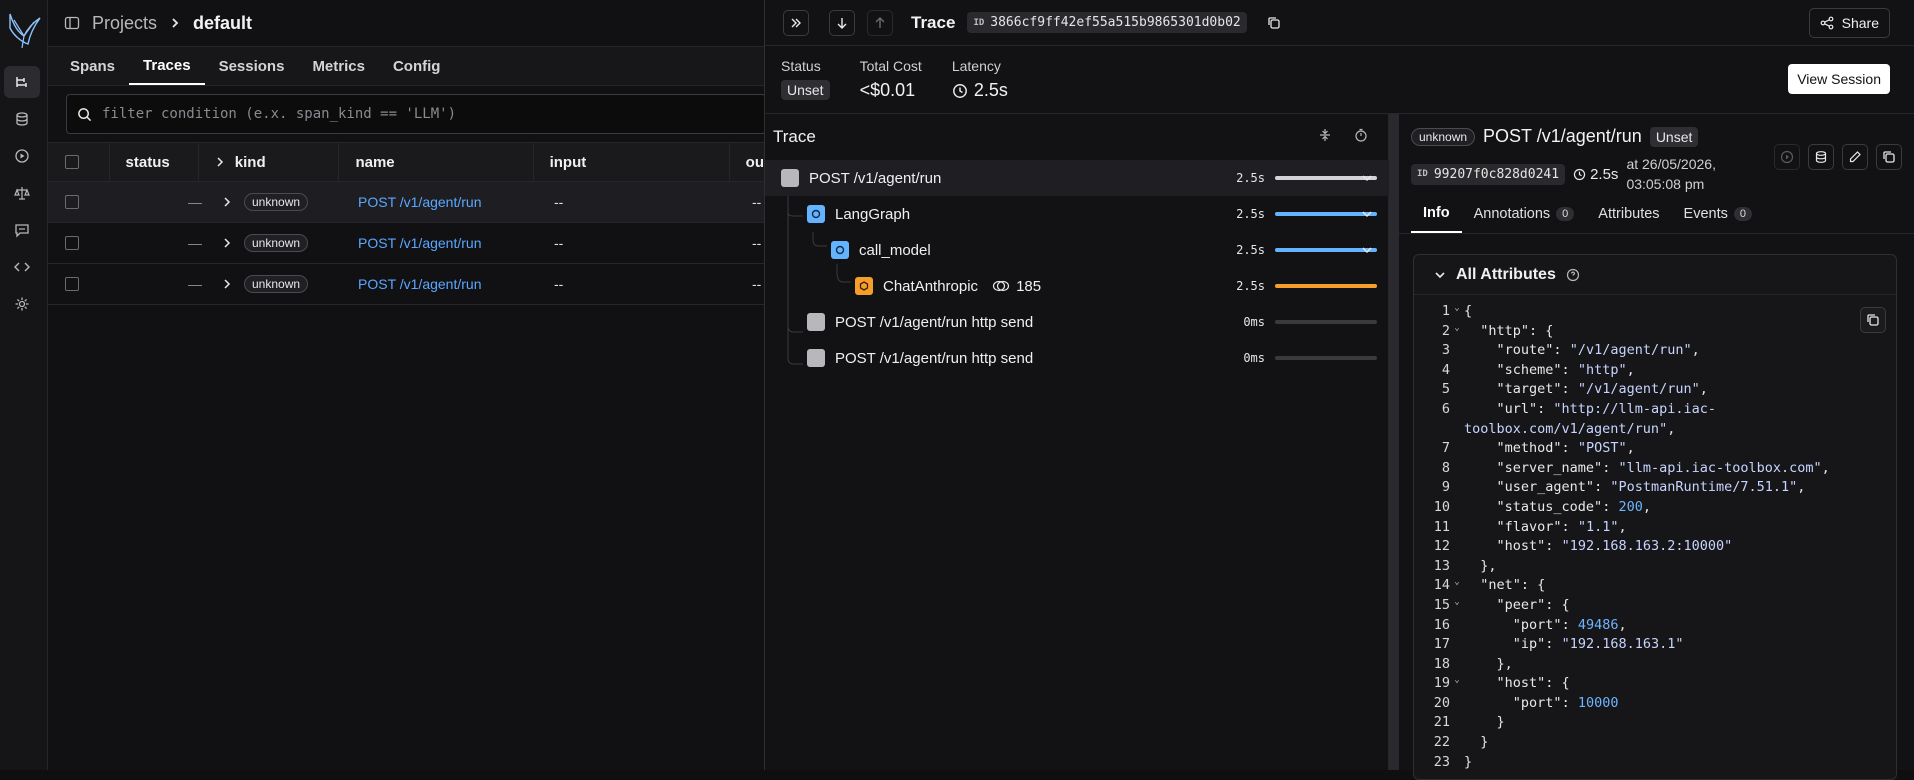 This screenshot has width=1914, height=780. What do you see at coordinates (632, 162) in the screenshot?
I see `col-input: input` at bounding box center [632, 162].